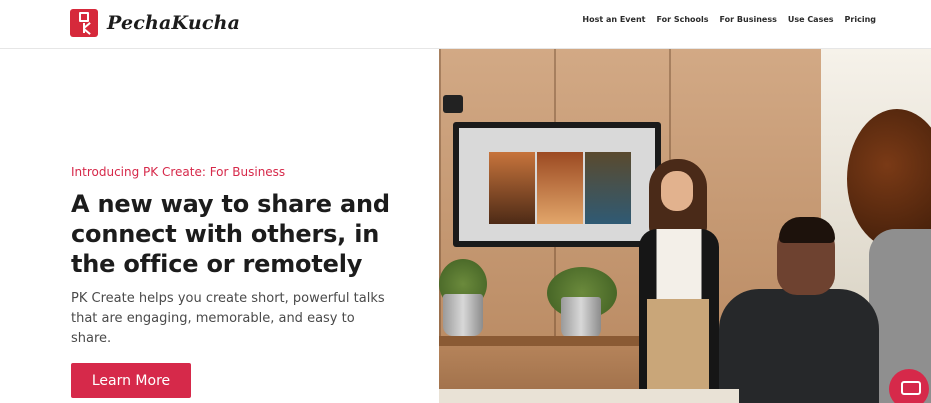 The width and height of the screenshot is (931, 403). Describe the element at coordinates (860, 19) in the screenshot. I see `nav-pricing: Pricing` at that location.